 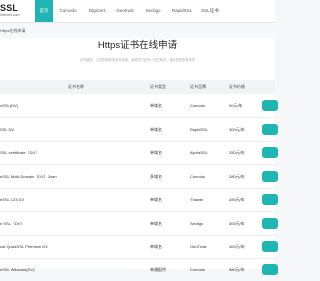 What do you see at coordinates (20, 152) in the screenshot?
I see `cert-name: SSL certificate（DV）` at bounding box center [20, 152].